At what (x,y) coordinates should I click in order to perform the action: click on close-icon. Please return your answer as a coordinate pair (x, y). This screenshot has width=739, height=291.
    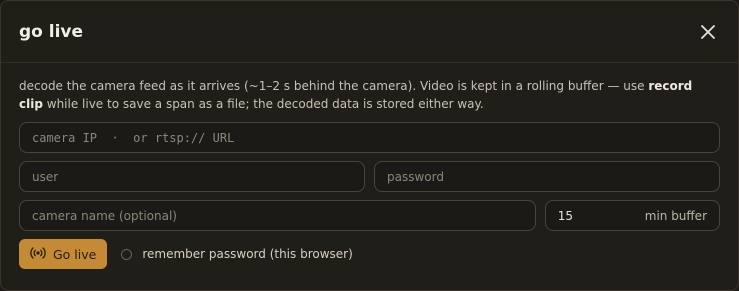
    Looking at the image, I should click on (708, 32).